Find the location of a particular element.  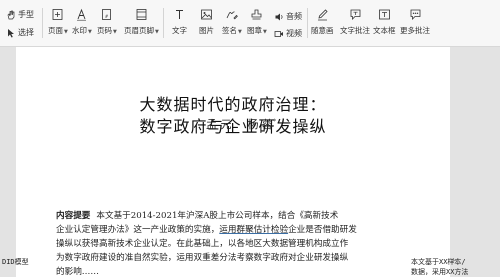

abstract-text: 企业是否借助研发 is located at coordinates (322, 230).